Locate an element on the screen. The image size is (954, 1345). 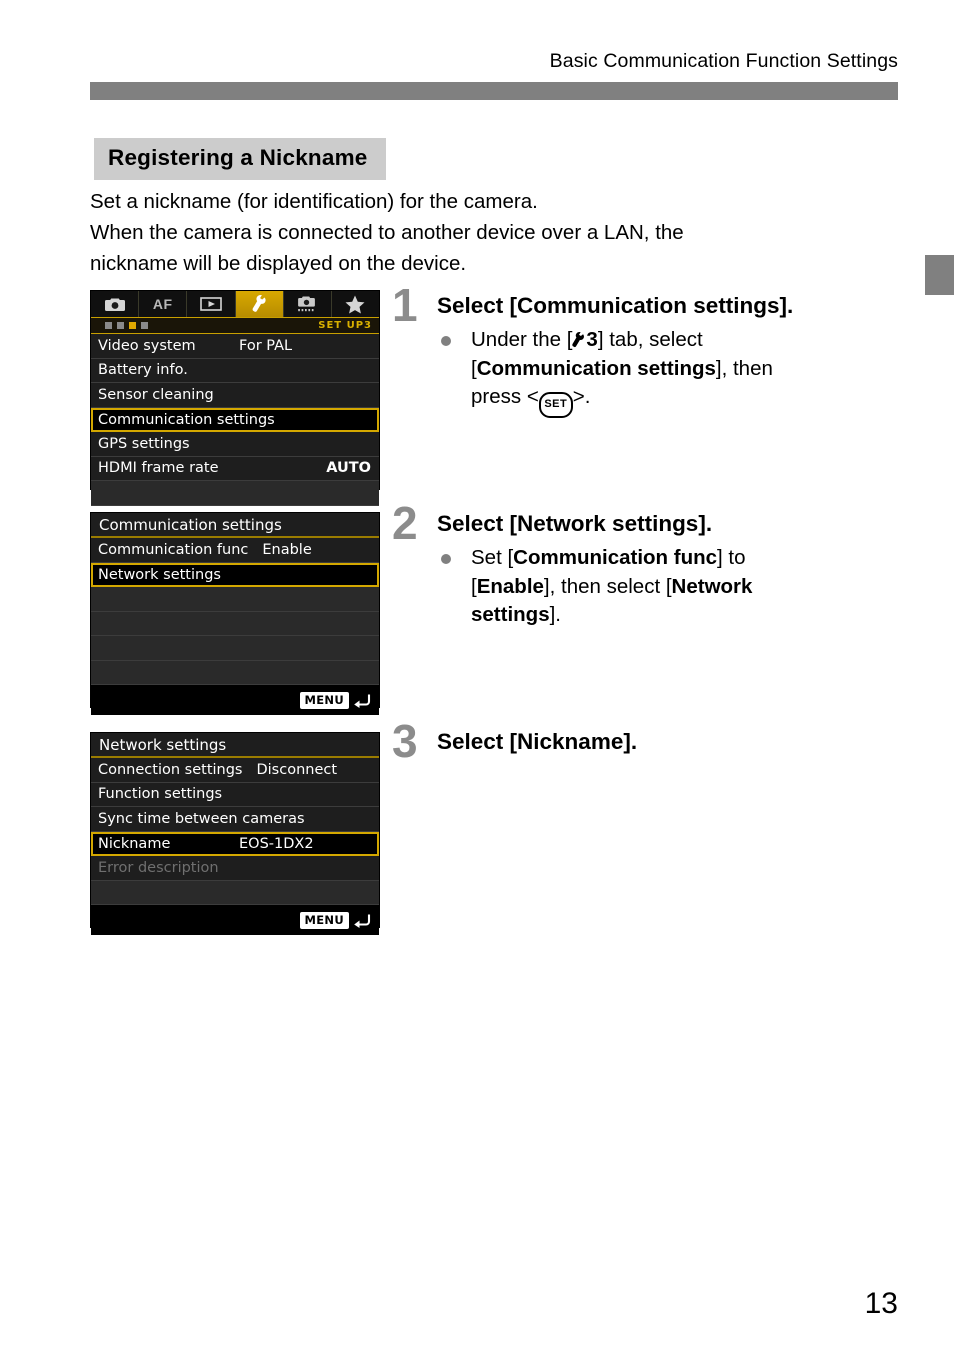
menu-row-communication-func: Communication func Enable is located at coordinates (235, 550).